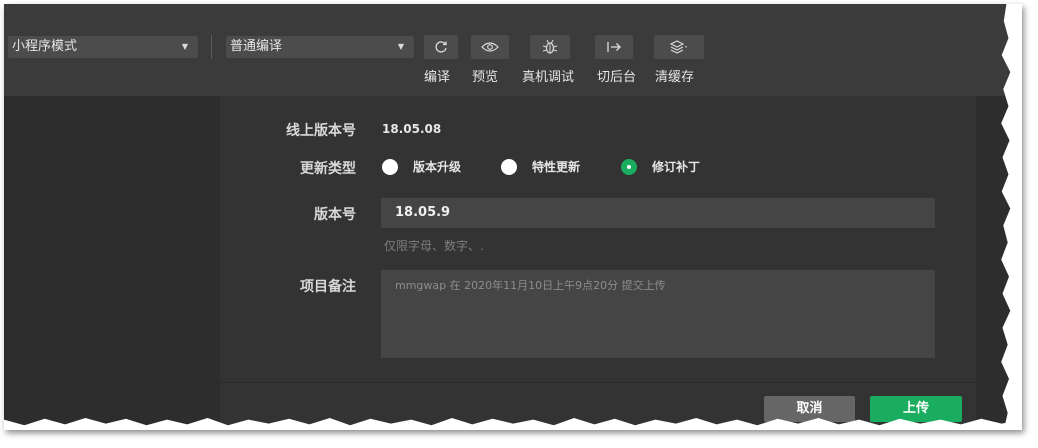 This screenshot has height=448, width=1038. I want to click on mode-select-value: 小程序模式, so click(45, 46).